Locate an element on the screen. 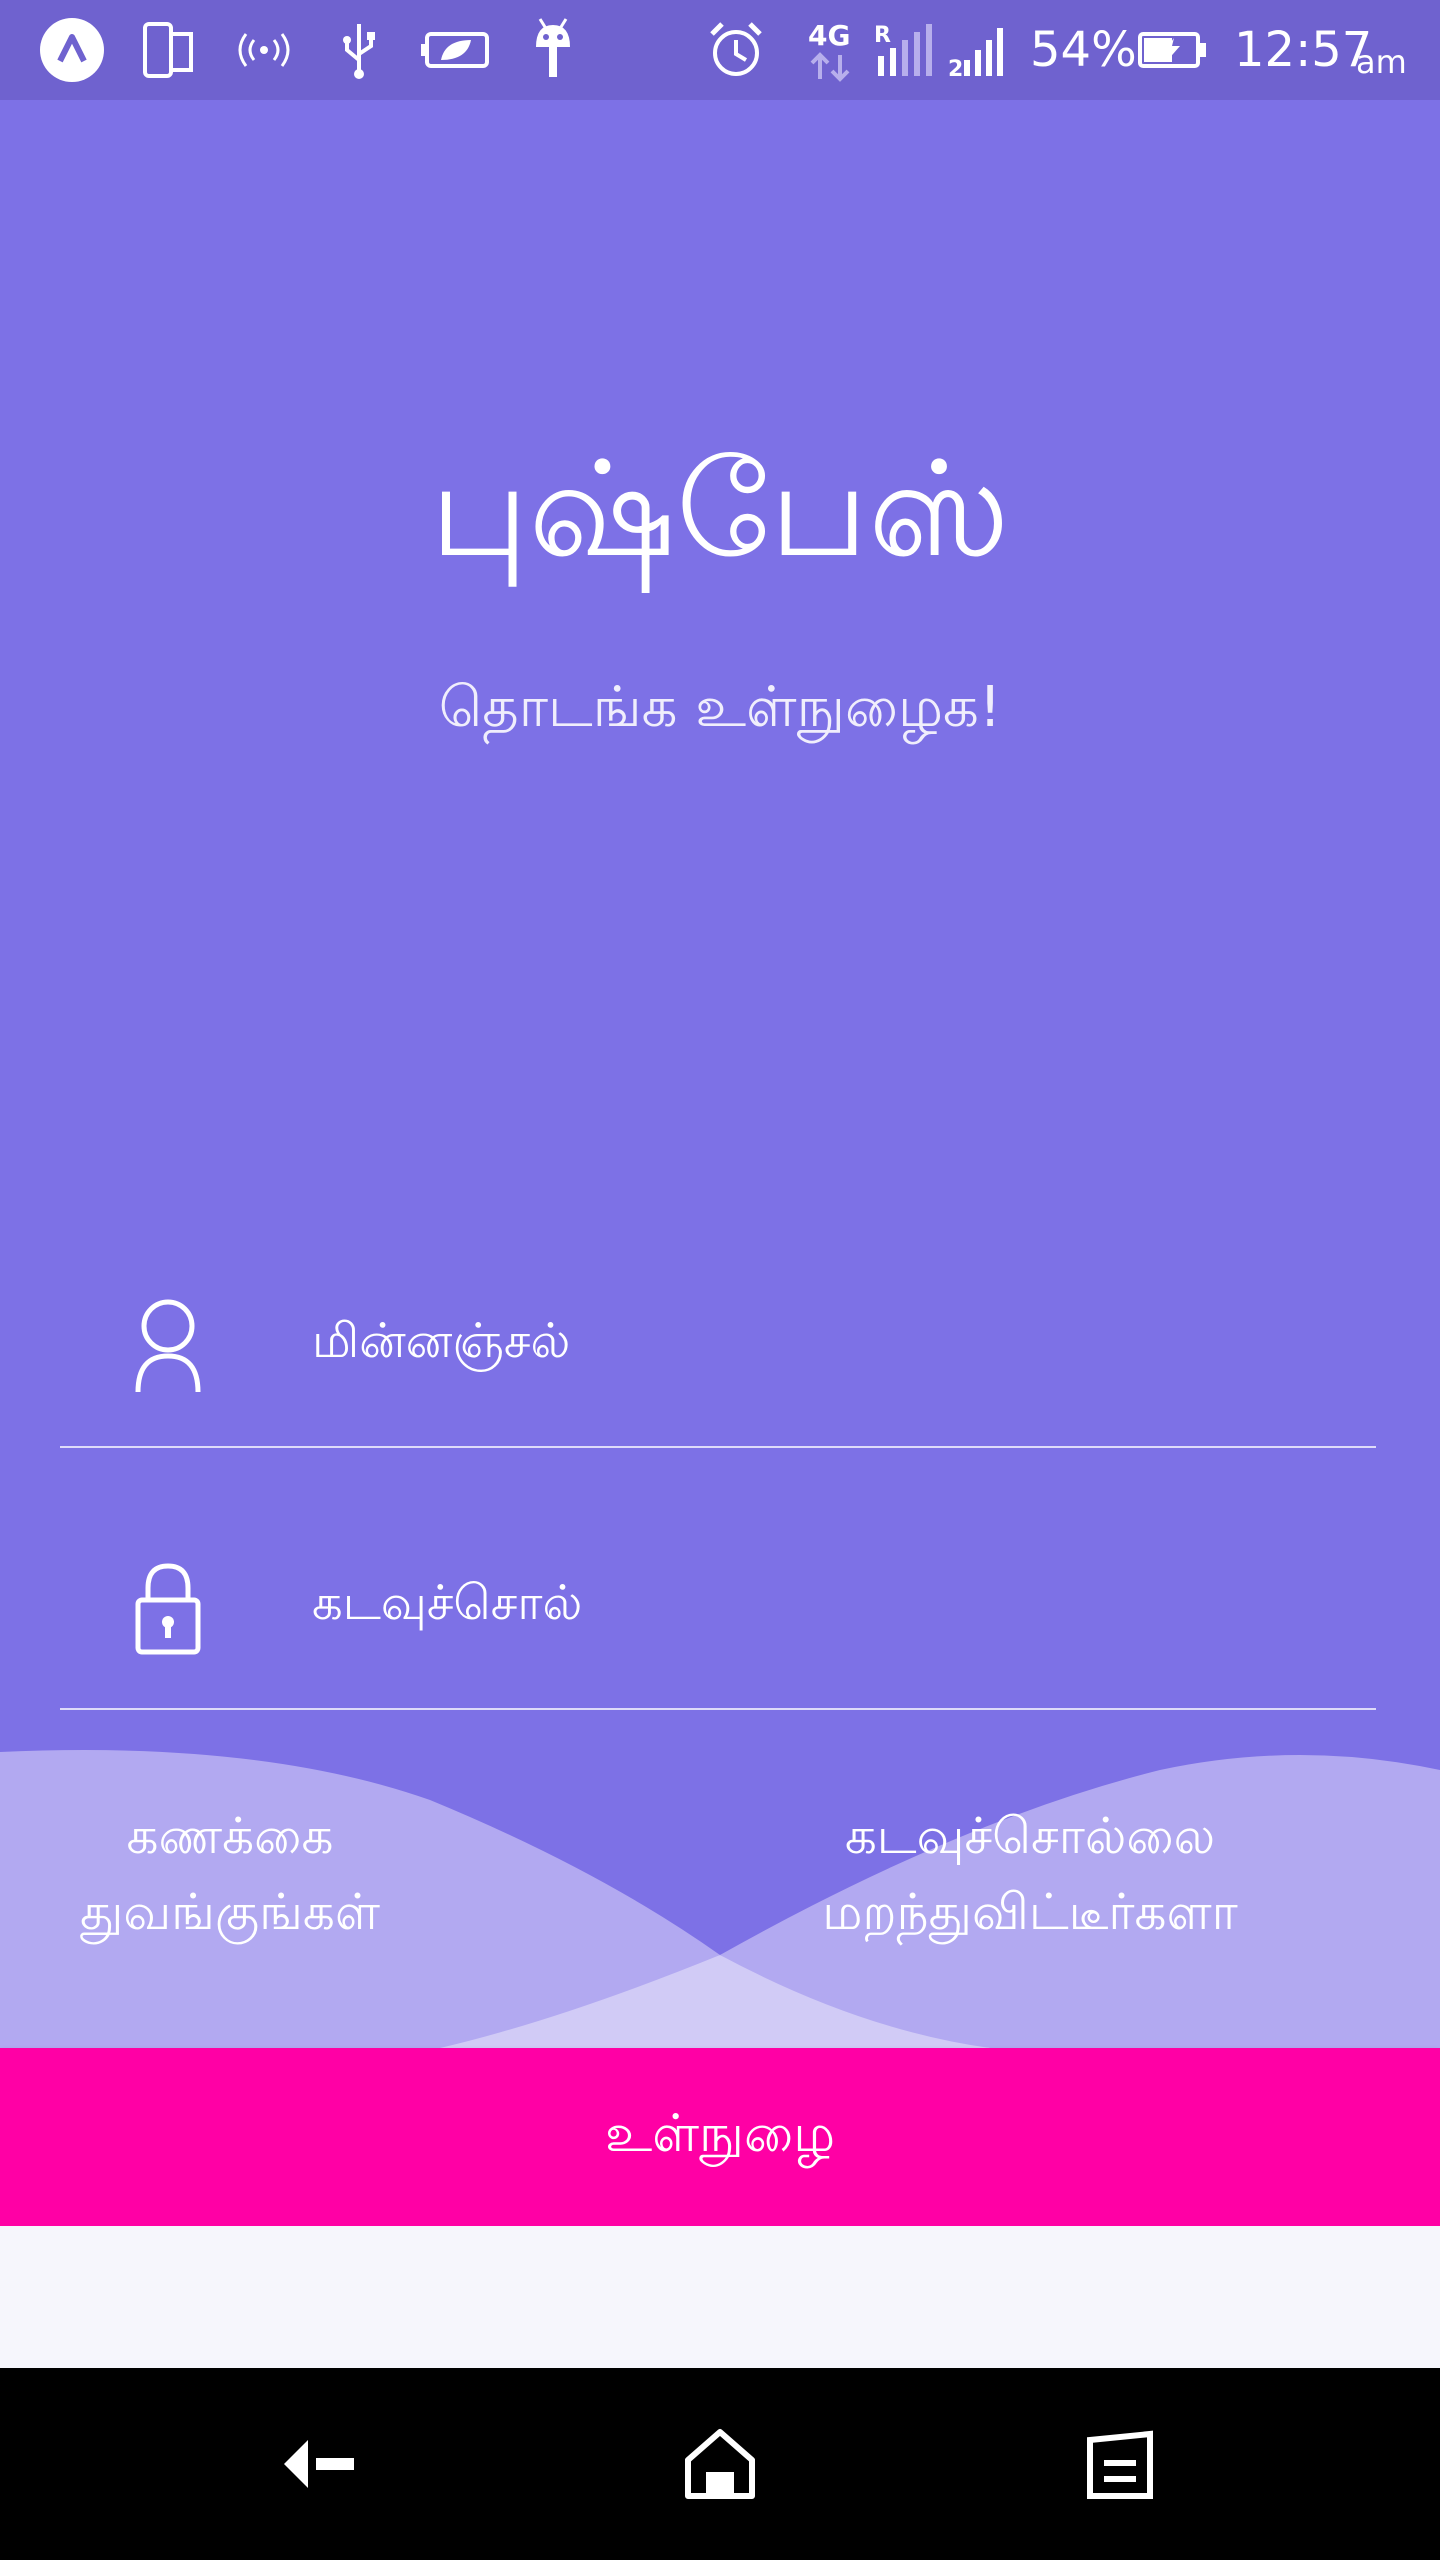  email-field: மின்னஞ்சல் is located at coordinates (718, 1362).